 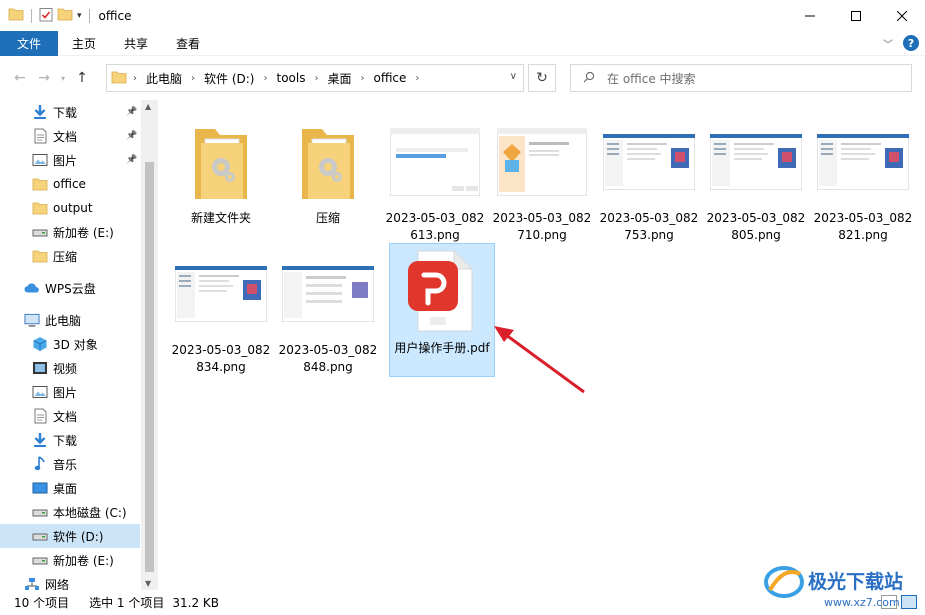 I want to click on file-name: 2023-05-03_082753.png, so click(x=649, y=226).